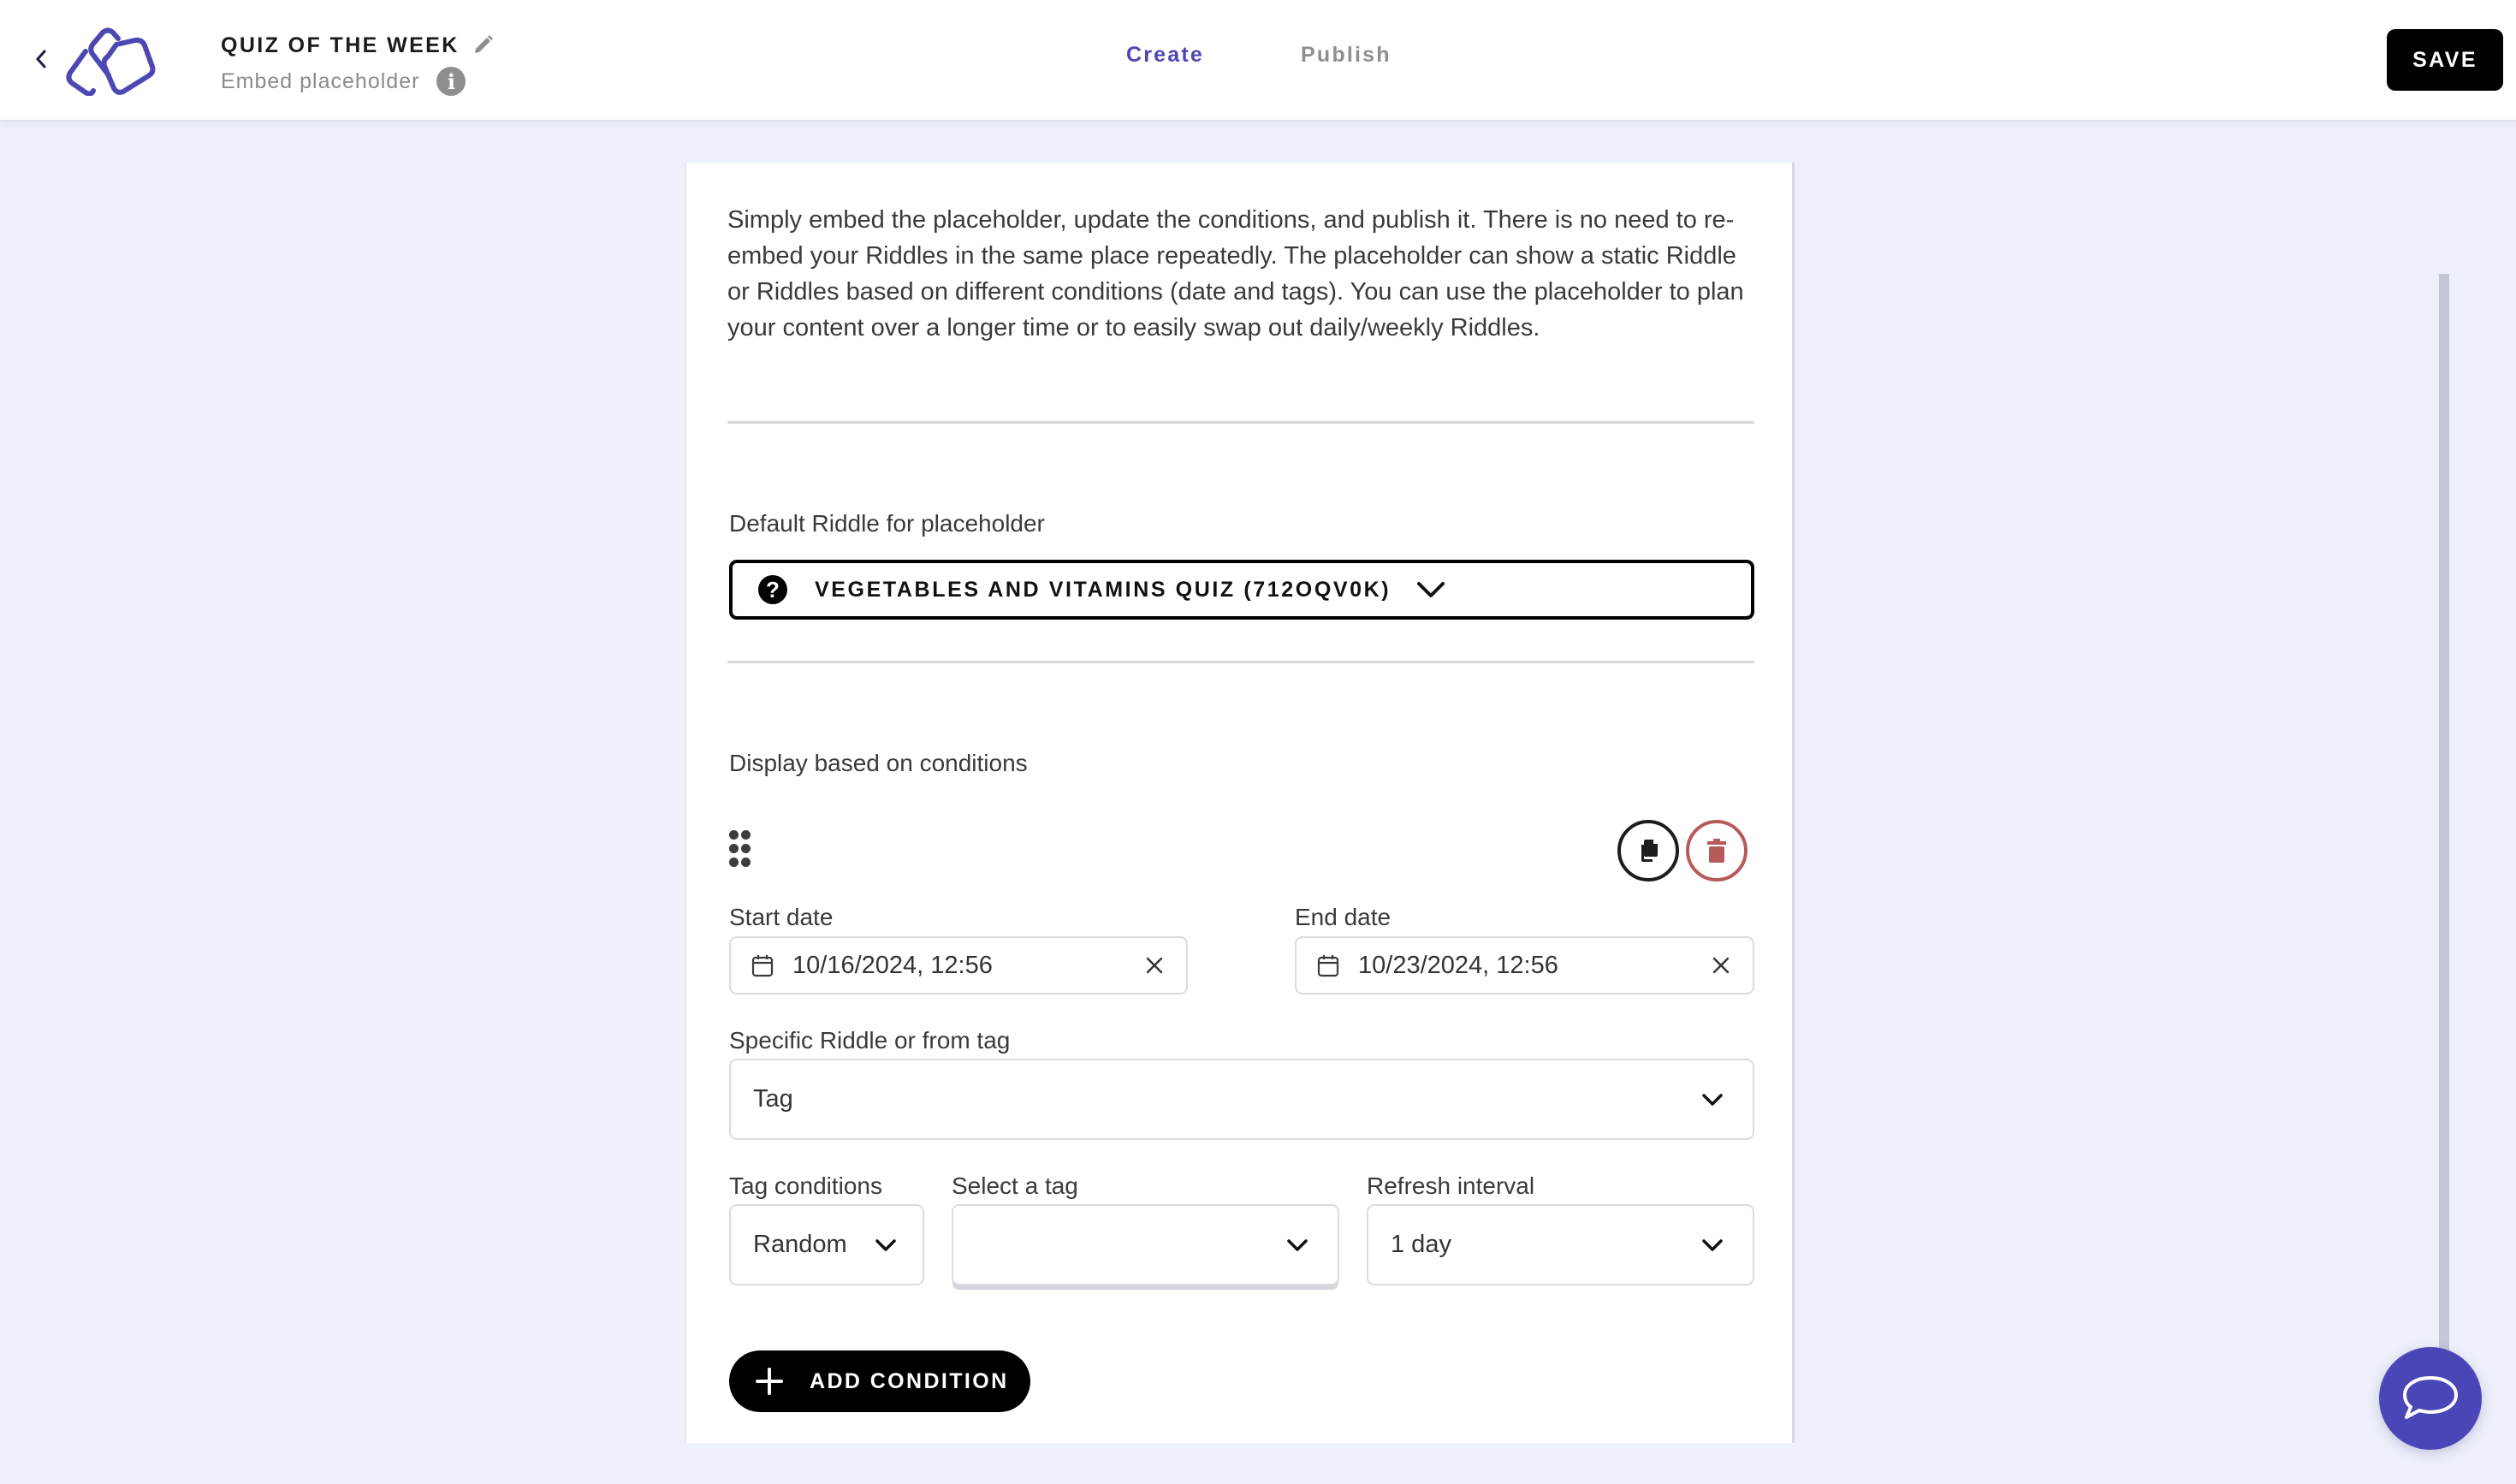 Image resolution: width=2516 pixels, height=1484 pixels. Describe the element at coordinates (769, 1382) in the screenshot. I see `plus-icon` at that location.